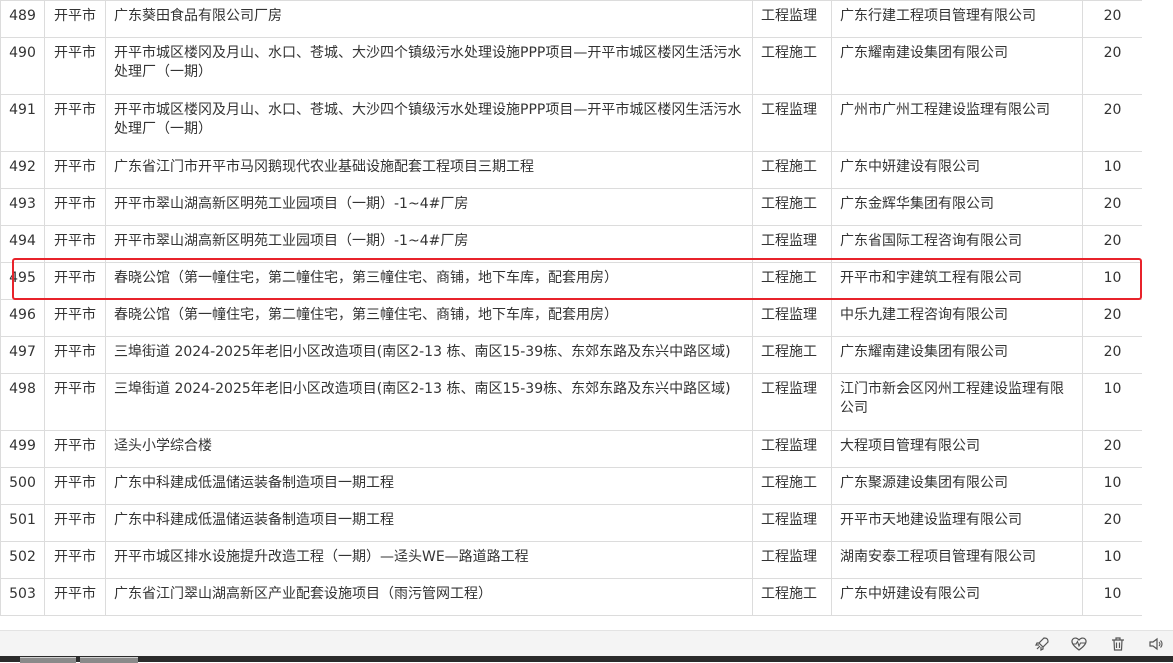 This screenshot has height=663, width=1173. Describe the element at coordinates (957, 66) in the screenshot. I see `cell-company: 广东耀南建设集团有限公司` at that location.